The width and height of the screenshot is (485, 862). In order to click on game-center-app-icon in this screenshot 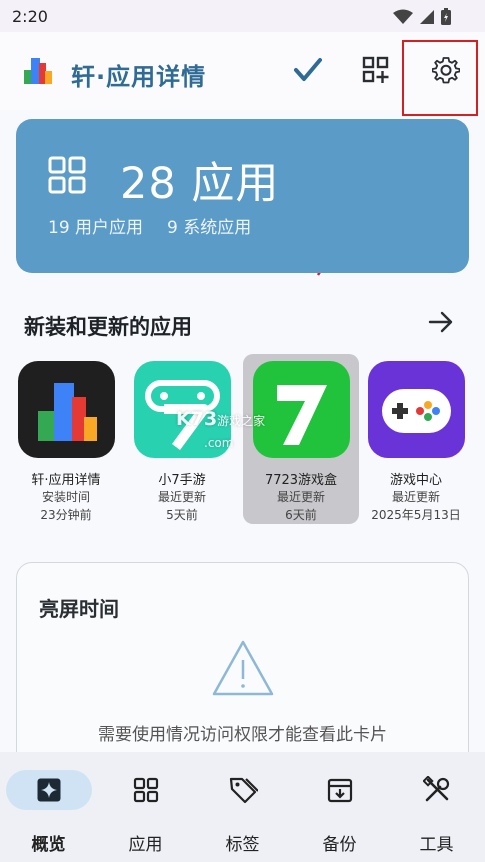, I will do `click(416, 409)`.